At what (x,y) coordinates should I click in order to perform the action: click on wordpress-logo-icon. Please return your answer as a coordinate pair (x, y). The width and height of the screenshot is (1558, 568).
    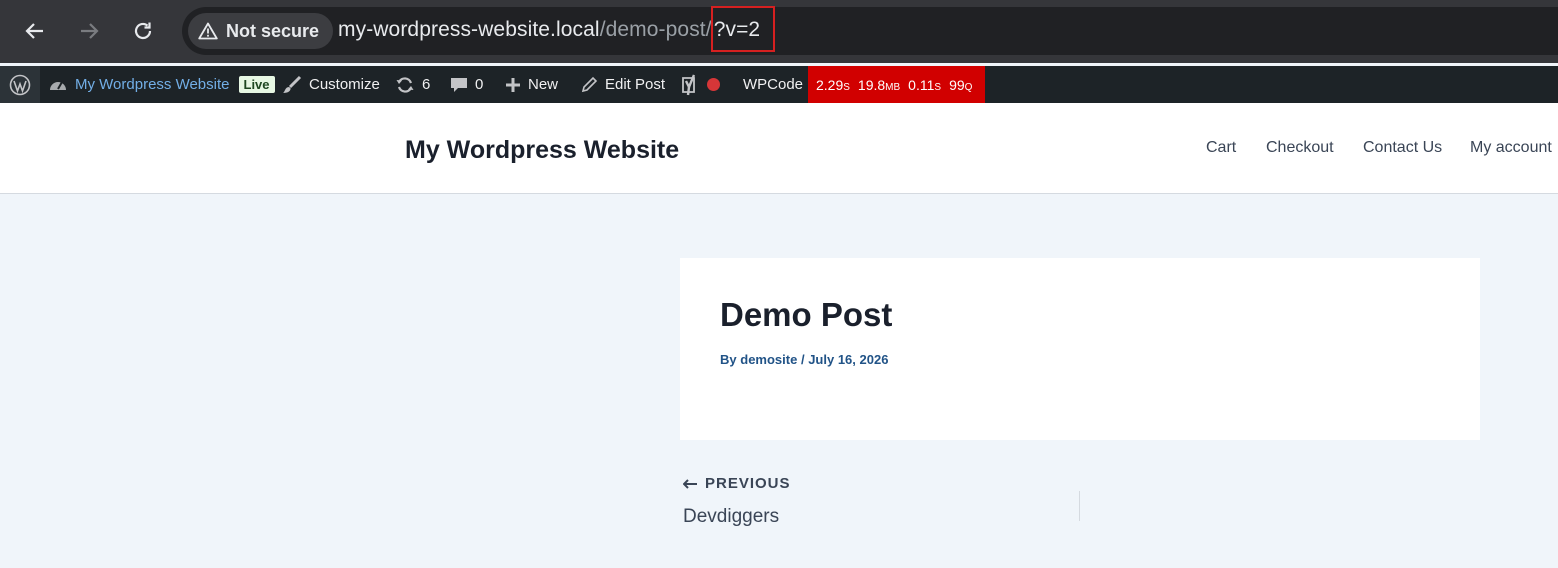
    Looking at the image, I should click on (20, 84).